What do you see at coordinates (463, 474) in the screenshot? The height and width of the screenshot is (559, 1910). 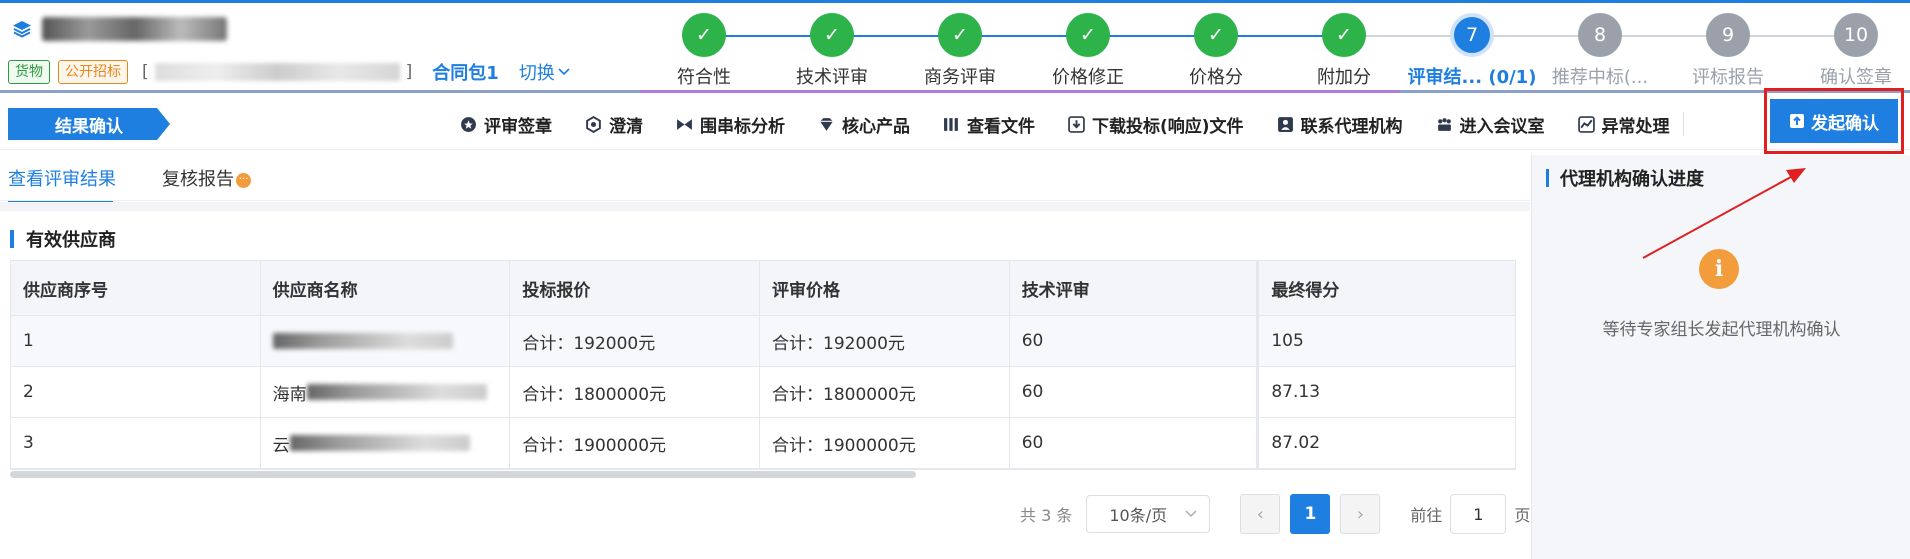 I see `horizontal-scrollbar` at bounding box center [463, 474].